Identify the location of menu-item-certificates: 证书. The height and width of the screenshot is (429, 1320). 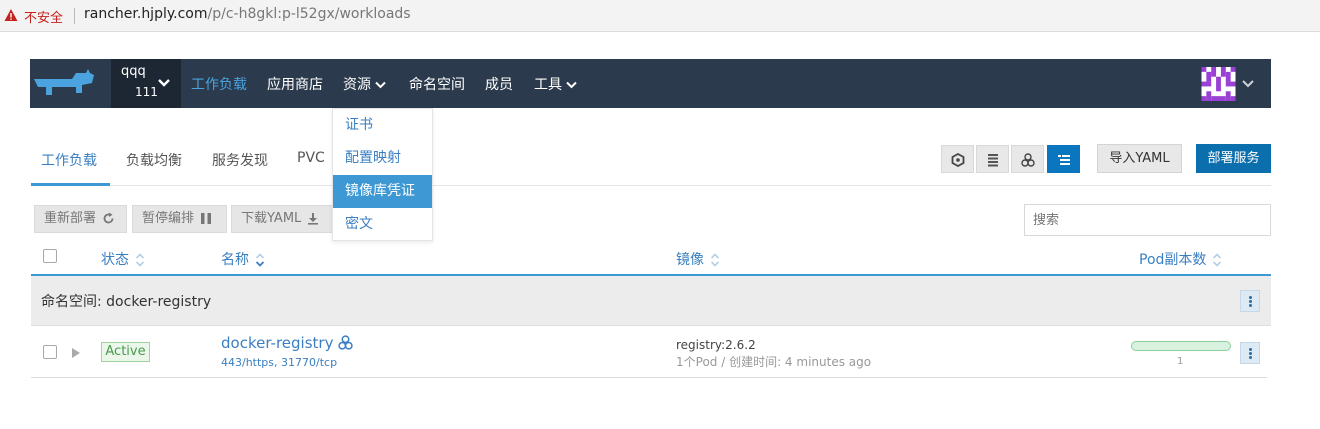
(382, 125).